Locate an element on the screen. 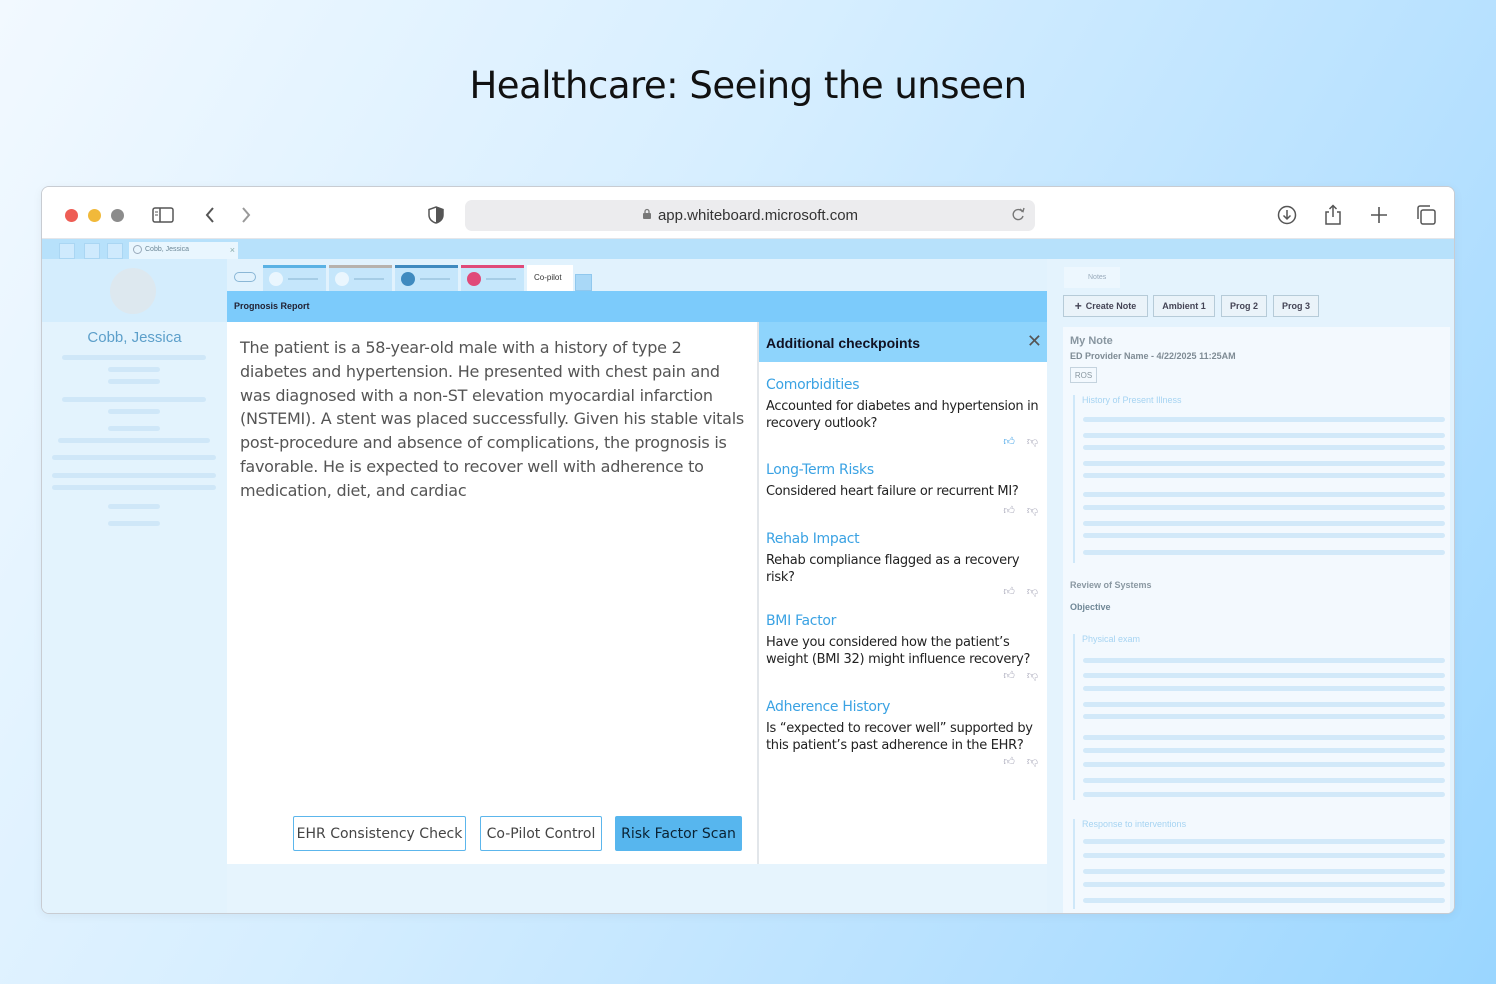 The height and width of the screenshot is (984, 1496). section-label: History of Present Illness is located at coordinates (1132, 400).